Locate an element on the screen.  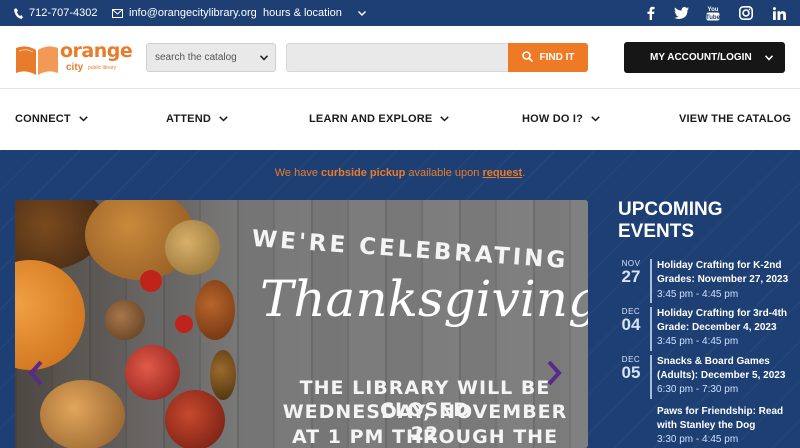
phone-icon is located at coordinates (18, 13).